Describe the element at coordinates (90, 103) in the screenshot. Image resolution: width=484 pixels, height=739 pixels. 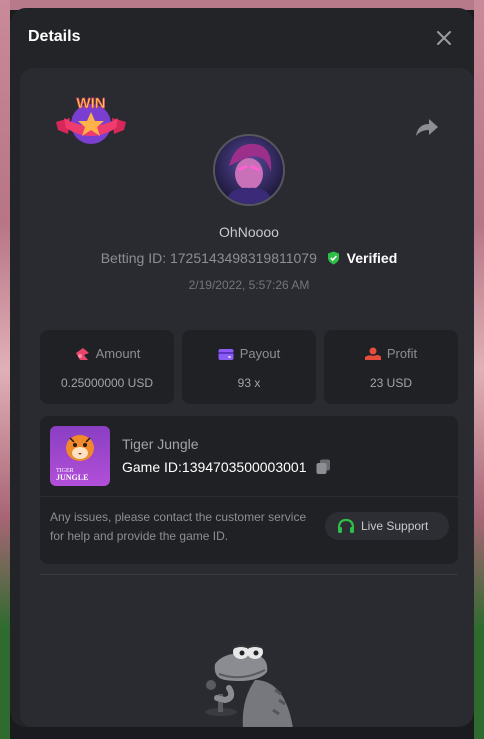
I see `win-badge-text: WIN` at that location.